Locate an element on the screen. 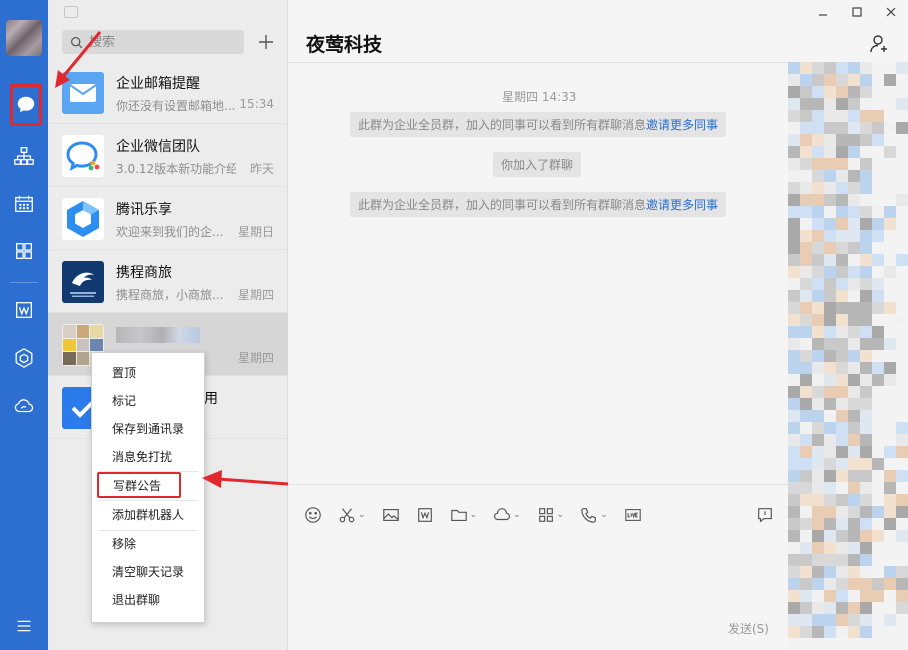 The width and height of the screenshot is (908, 650). messages-nav-button is located at coordinates (26, 105).